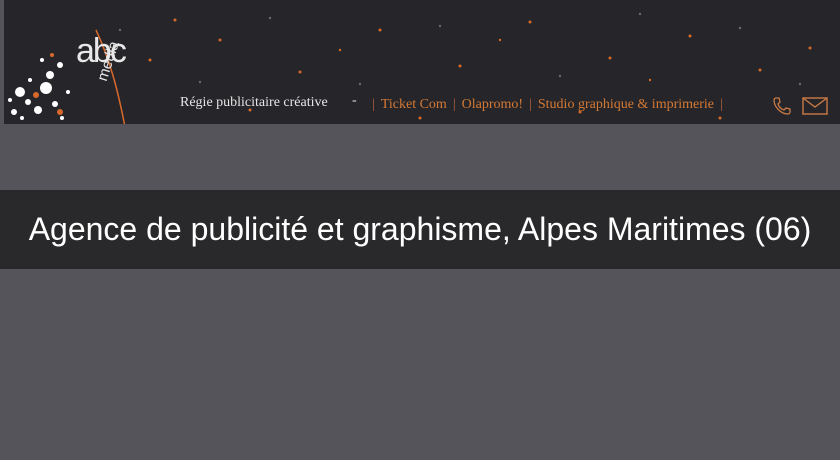  Describe the element at coordinates (354, 100) in the screenshot. I see `tagline-dash: -` at that location.